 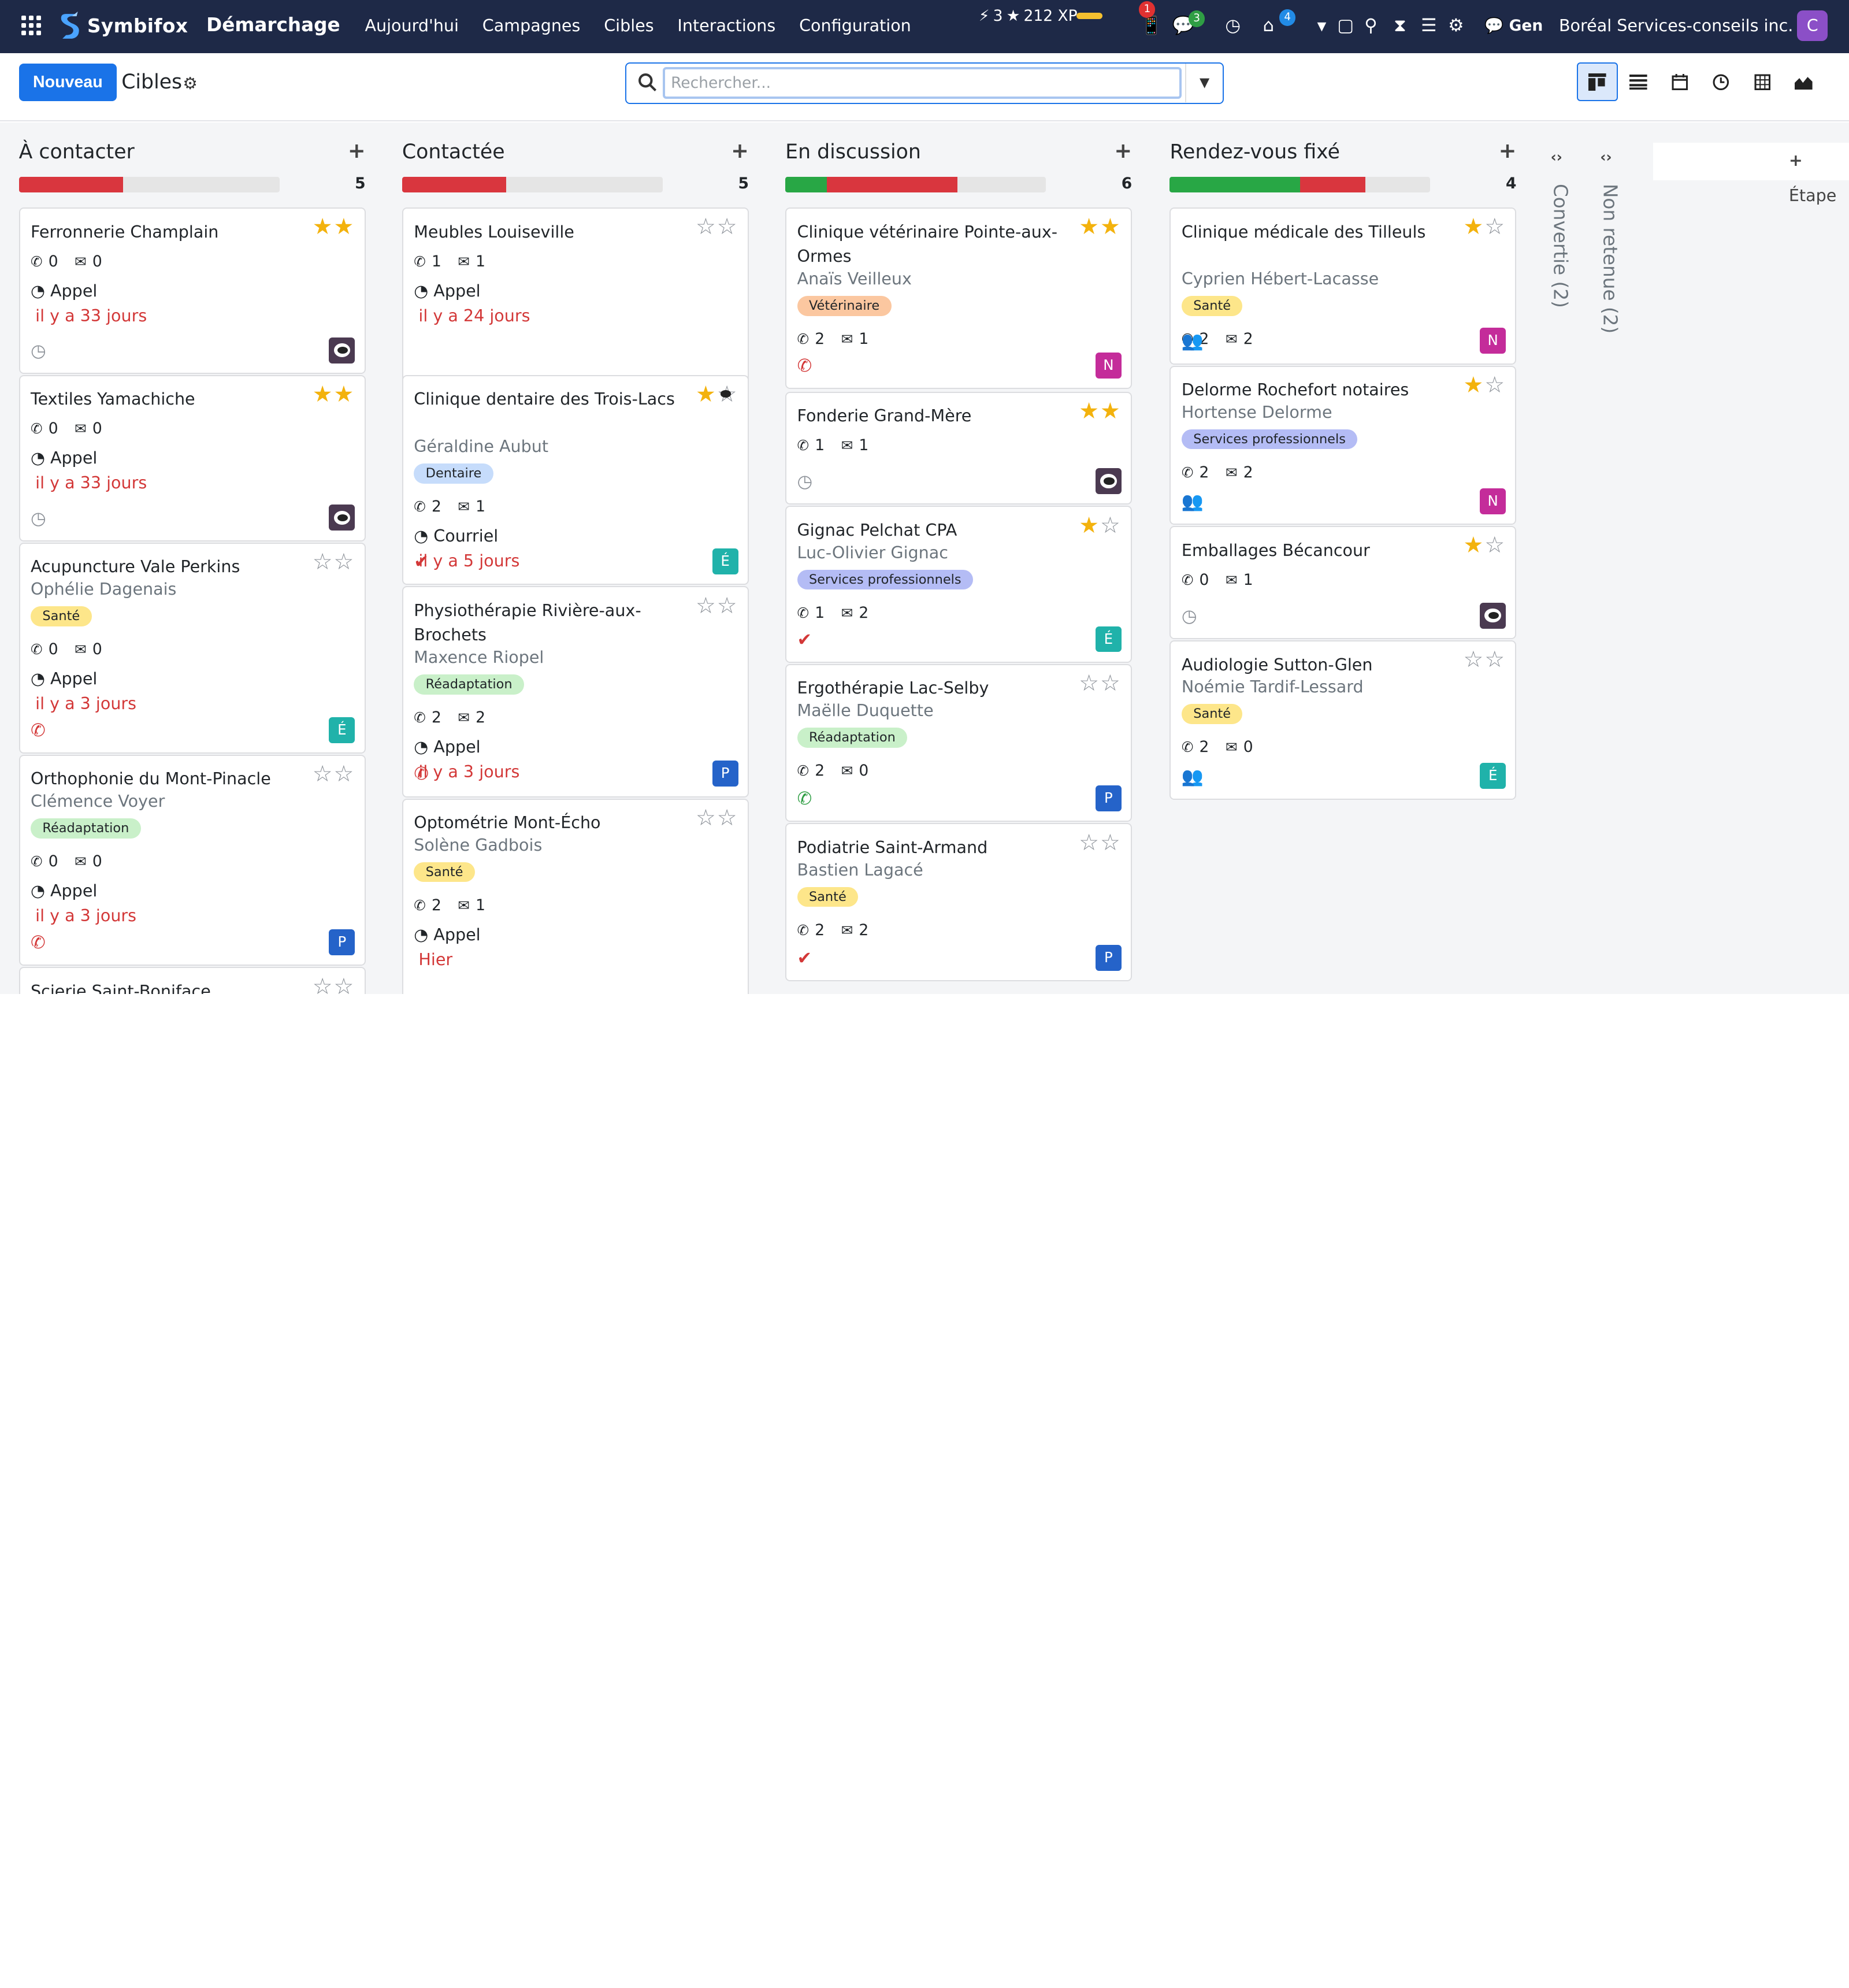 I want to click on menu-item-configuration: Configuration, so click(x=855, y=25).